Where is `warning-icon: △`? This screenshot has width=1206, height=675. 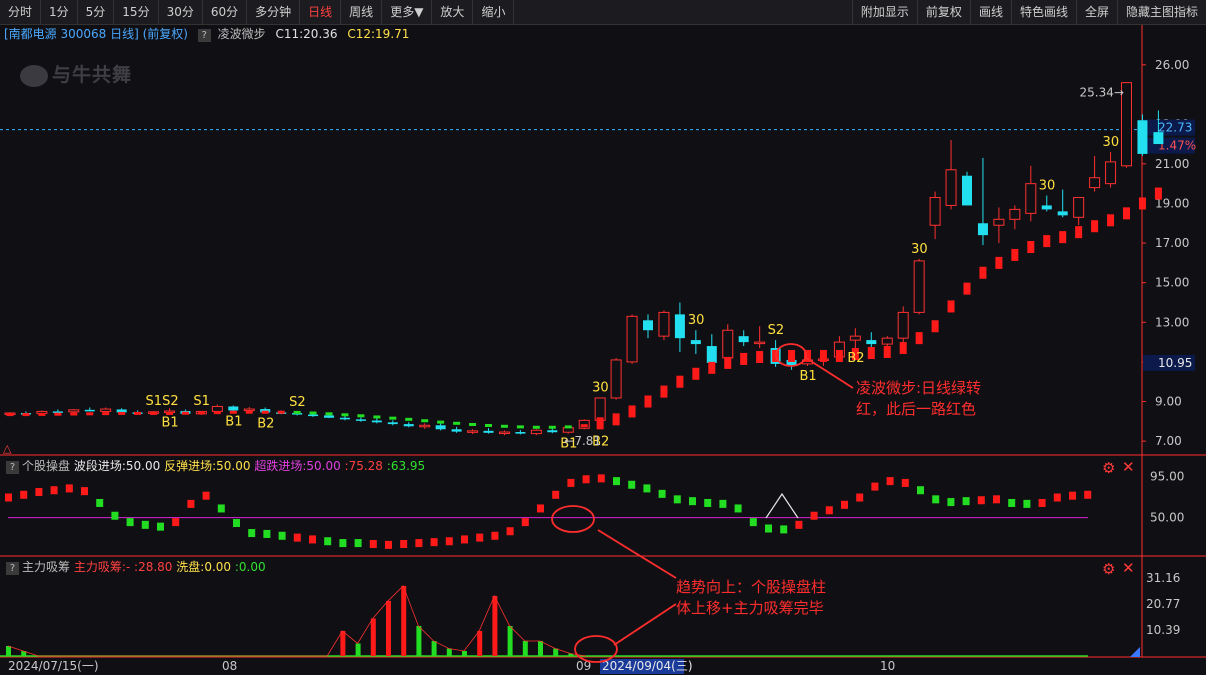 warning-icon: △ is located at coordinates (7, 448).